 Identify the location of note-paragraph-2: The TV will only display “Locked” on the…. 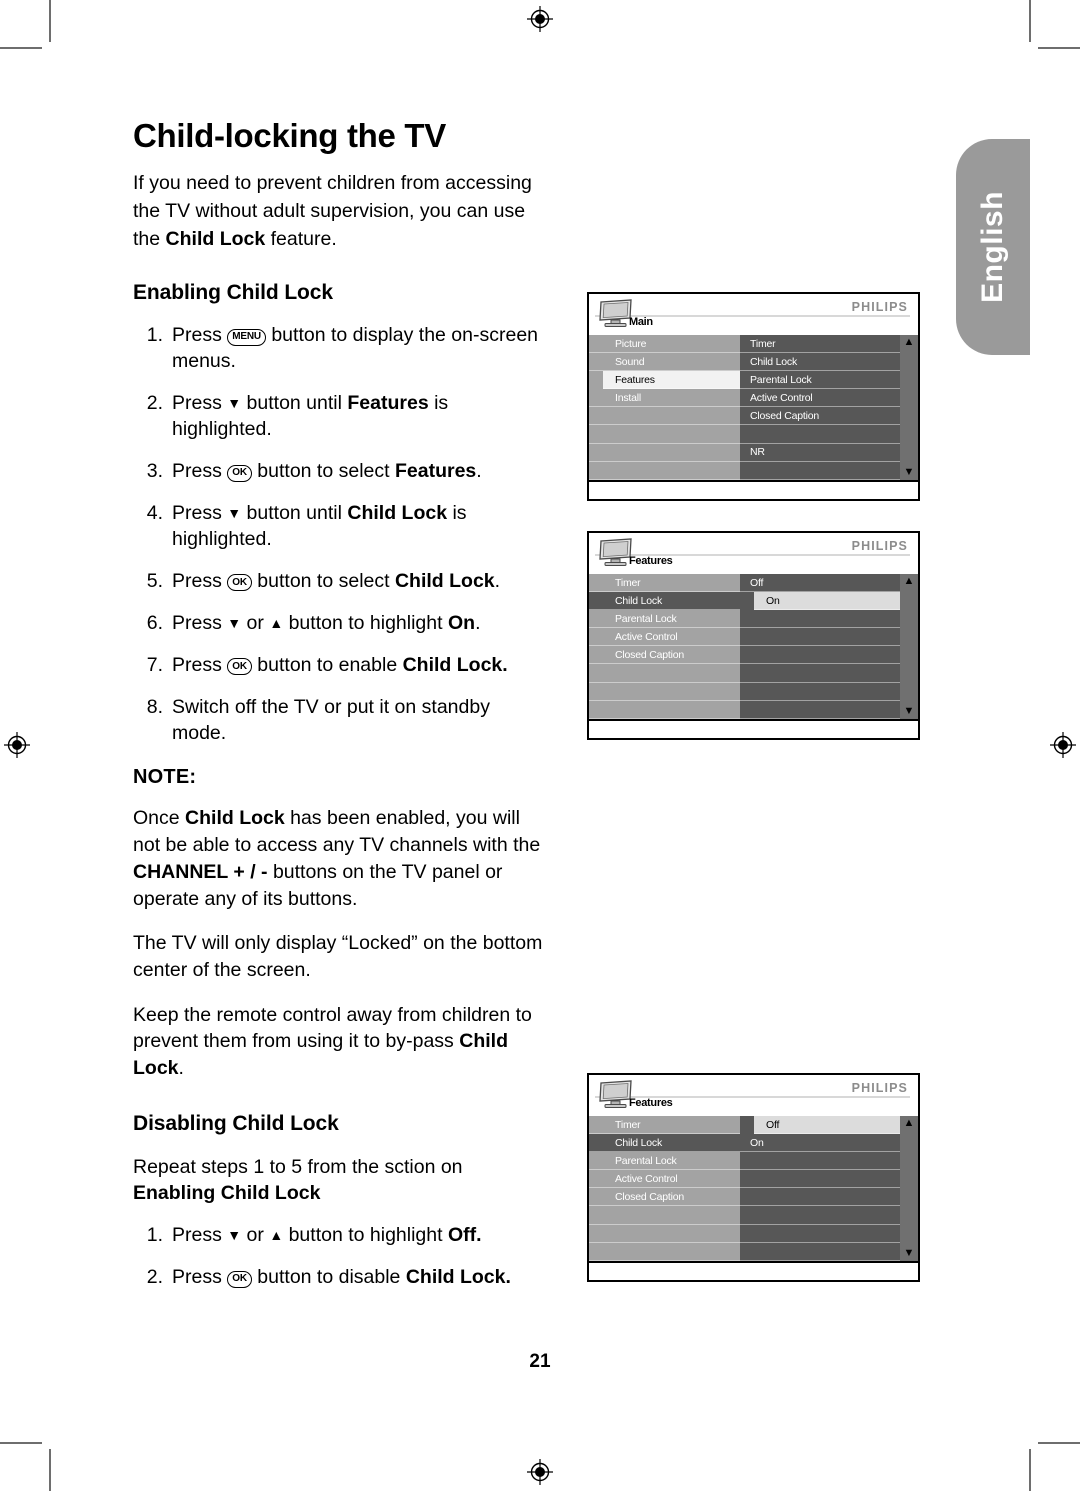
(338, 956).